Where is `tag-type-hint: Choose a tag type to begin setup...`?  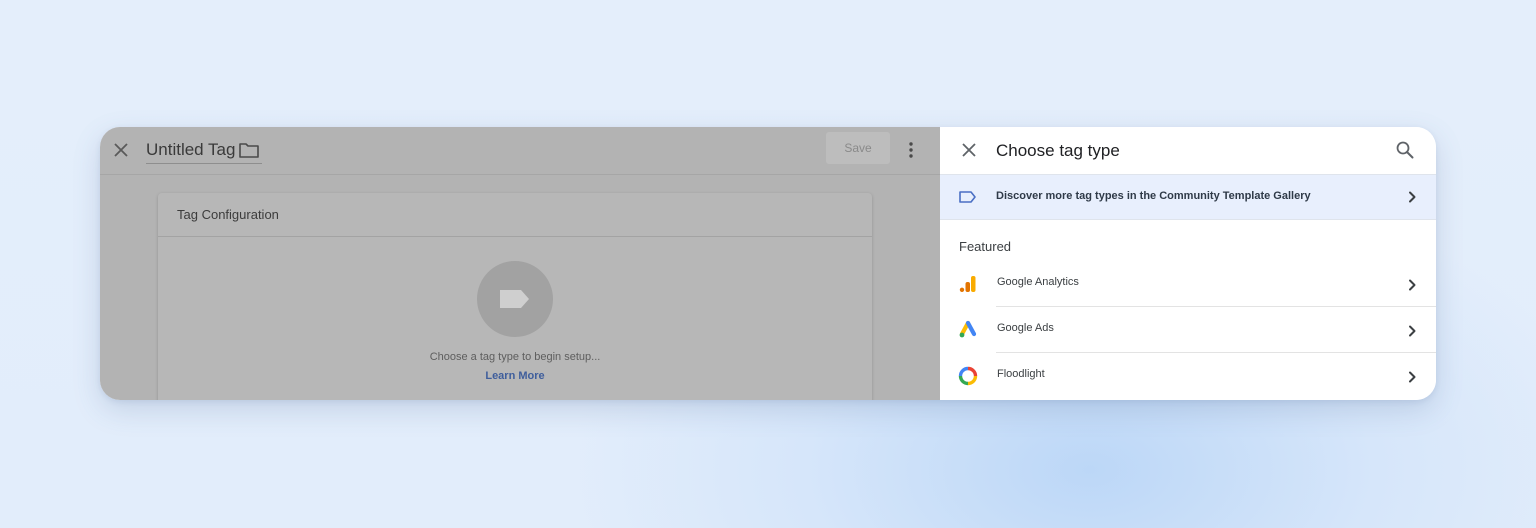
tag-type-hint: Choose a tag type to begin setup... is located at coordinates (515, 357).